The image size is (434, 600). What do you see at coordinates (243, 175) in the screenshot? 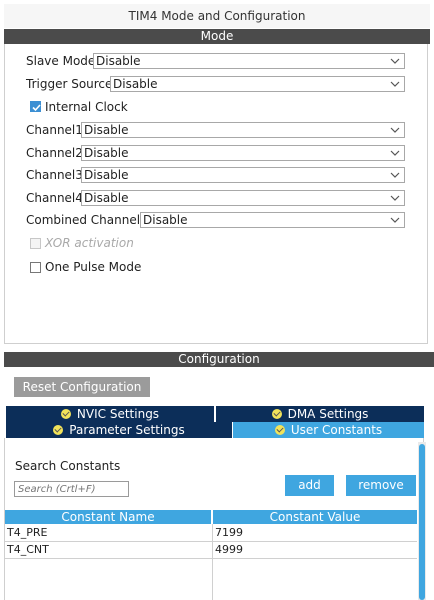
I see `channel3-select: Disable` at bounding box center [243, 175].